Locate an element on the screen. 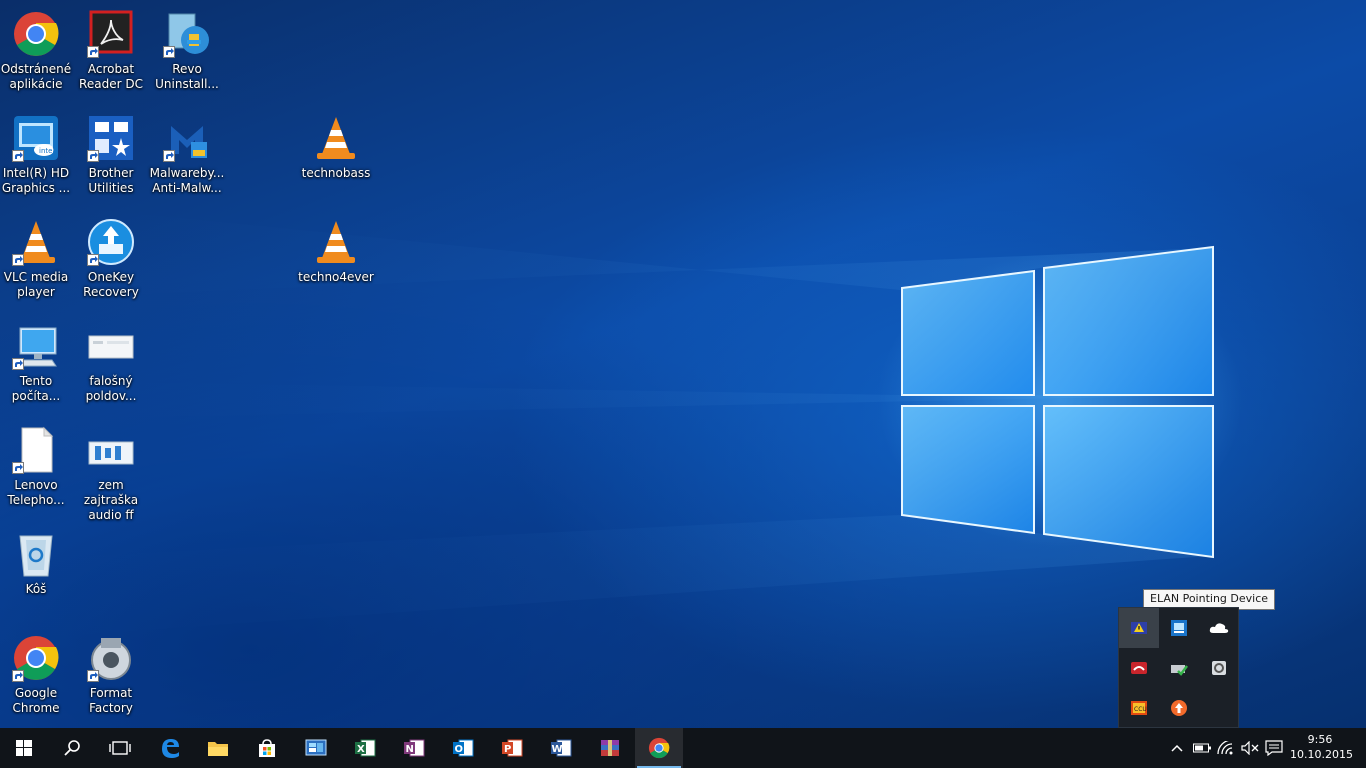 Image resolution: width=1366 pixels, height=768 pixels. desktop-icon-onekey-recovery: OneKey Recovery is located at coordinates (111, 261).